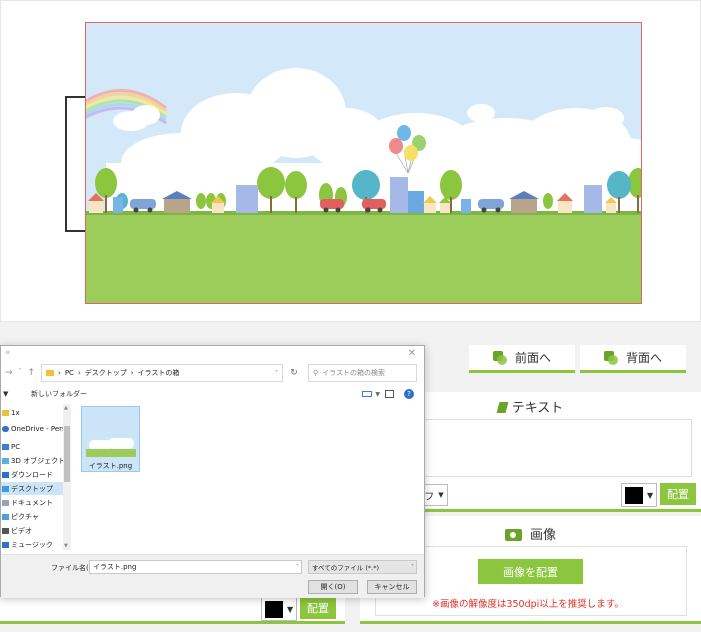 This screenshot has height=632, width=701. What do you see at coordinates (678, 494) in the screenshot?
I see `text-place-button: 配置` at bounding box center [678, 494].